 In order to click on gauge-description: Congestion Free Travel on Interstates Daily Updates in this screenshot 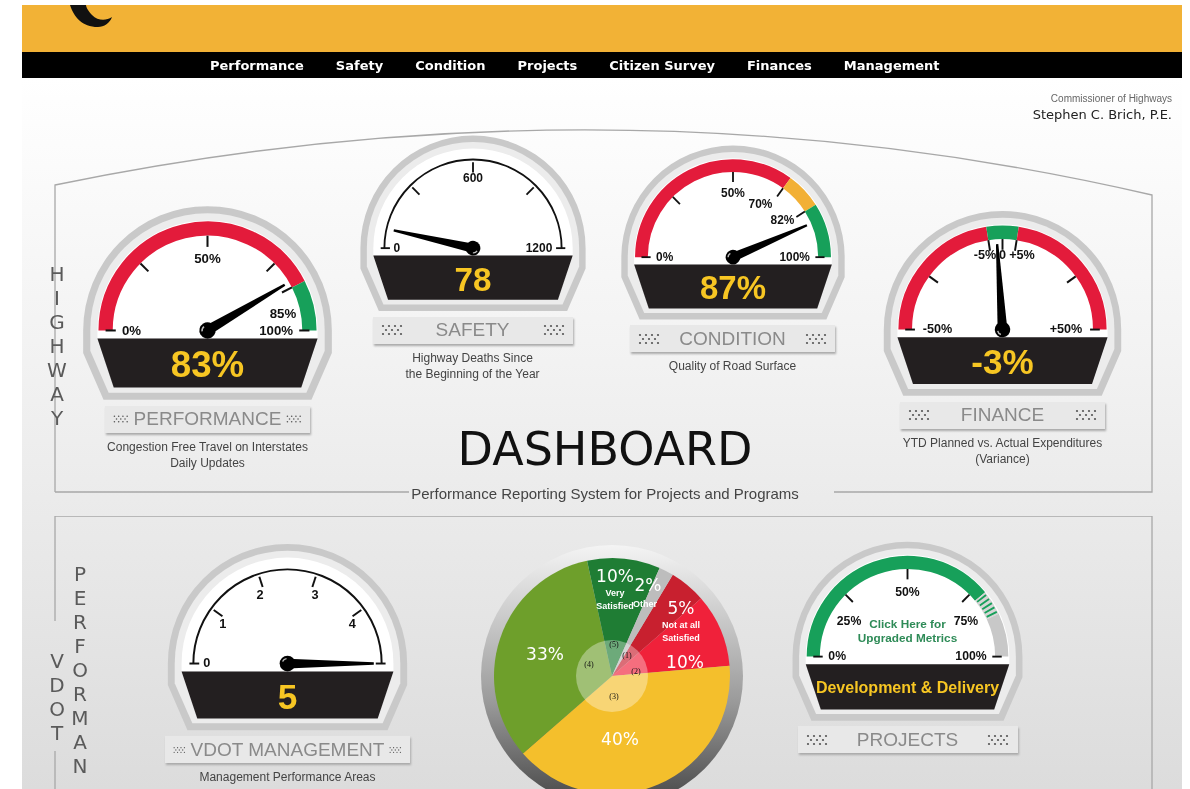, I will do `click(207, 455)`.